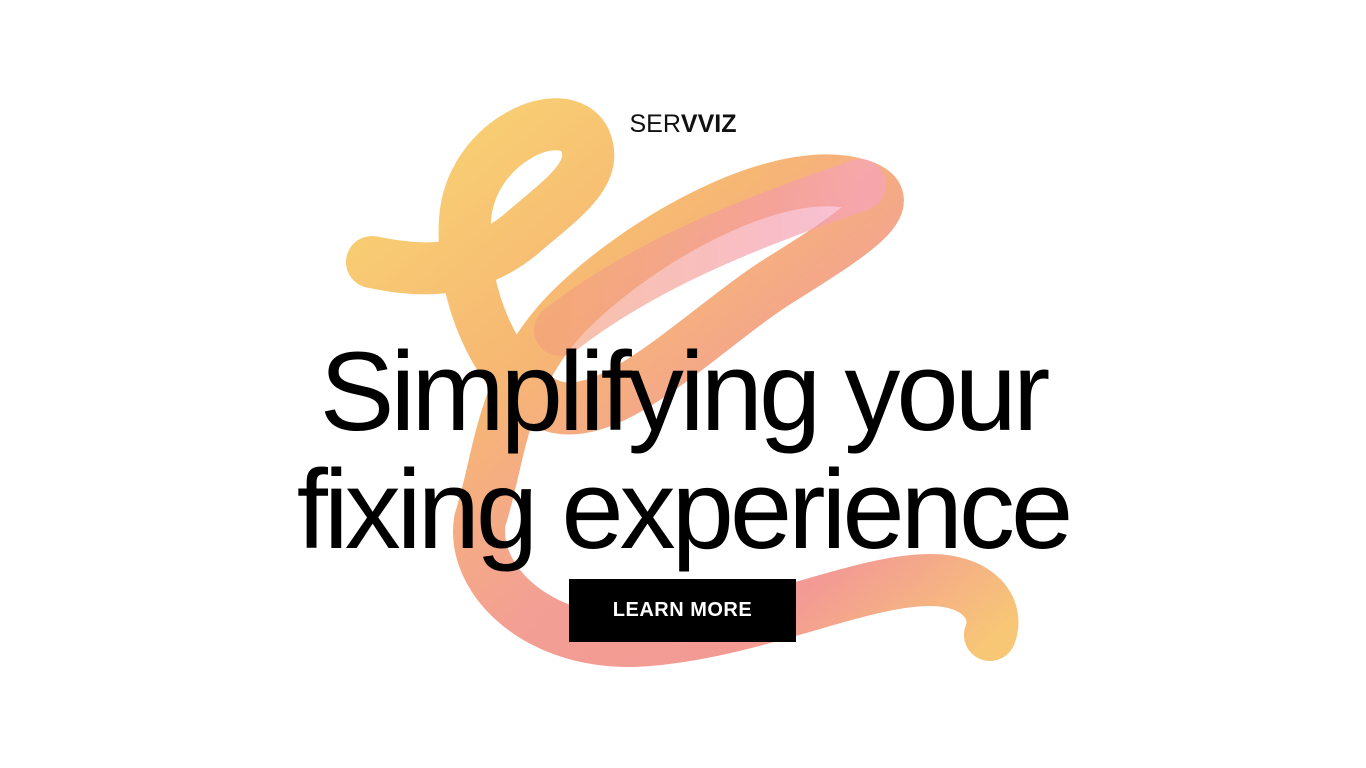  Describe the element at coordinates (685, 392) in the screenshot. I see `hero-headline-line1: Simplifying your` at that location.